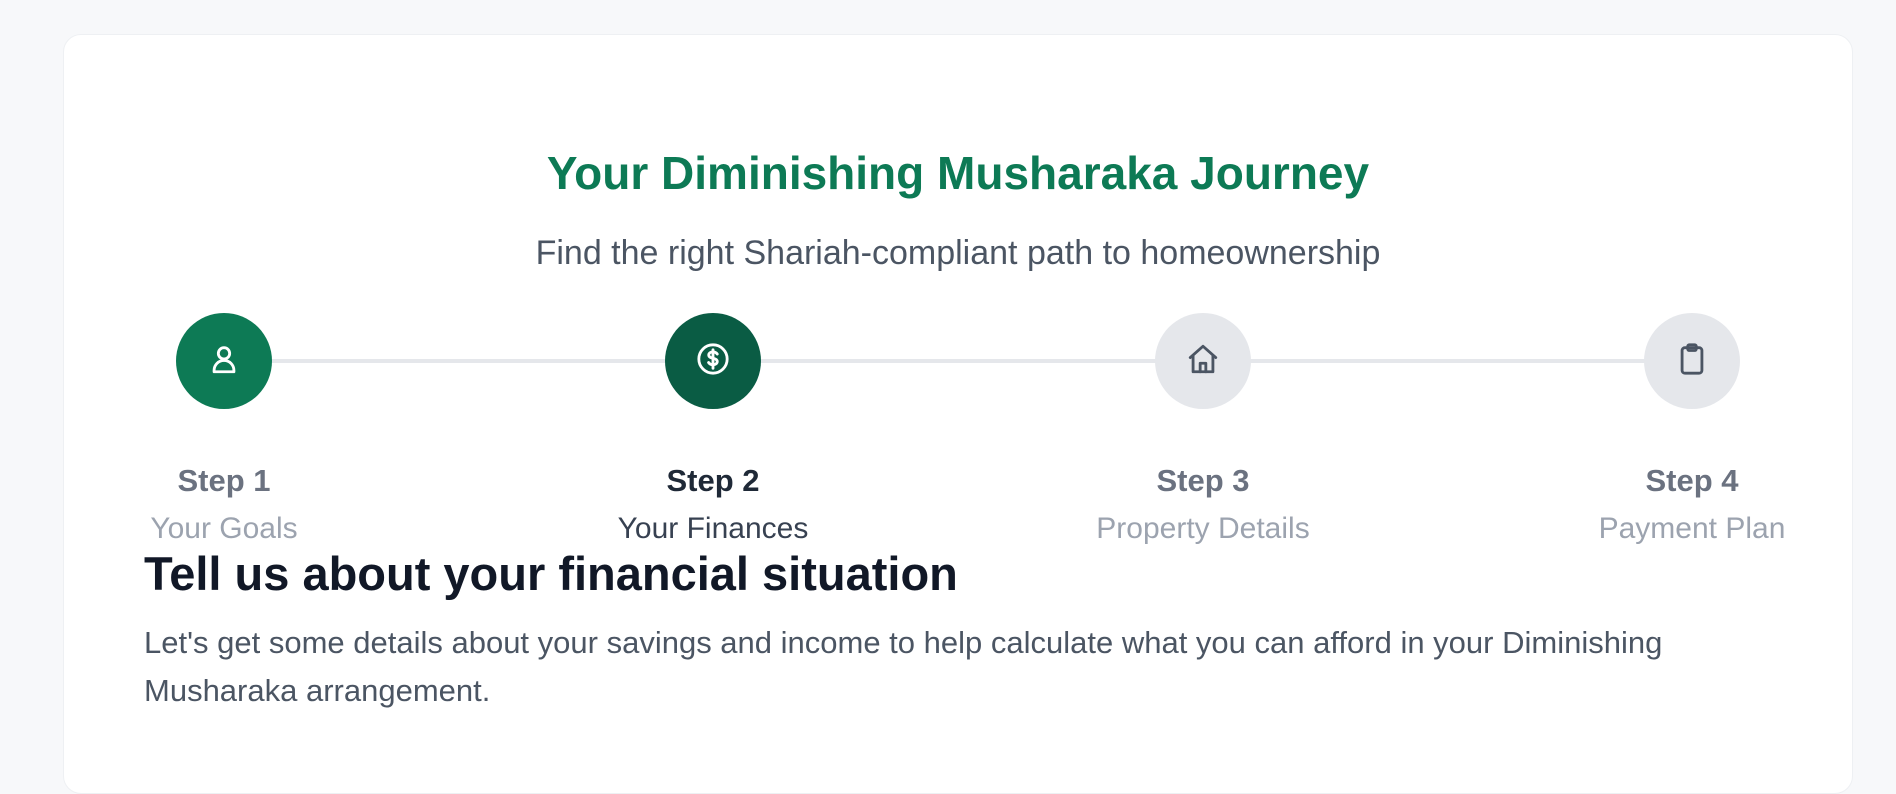  Describe the element at coordinates (1203, 528) in the screenshot. I see `step-3-name: Property Details` at that location.